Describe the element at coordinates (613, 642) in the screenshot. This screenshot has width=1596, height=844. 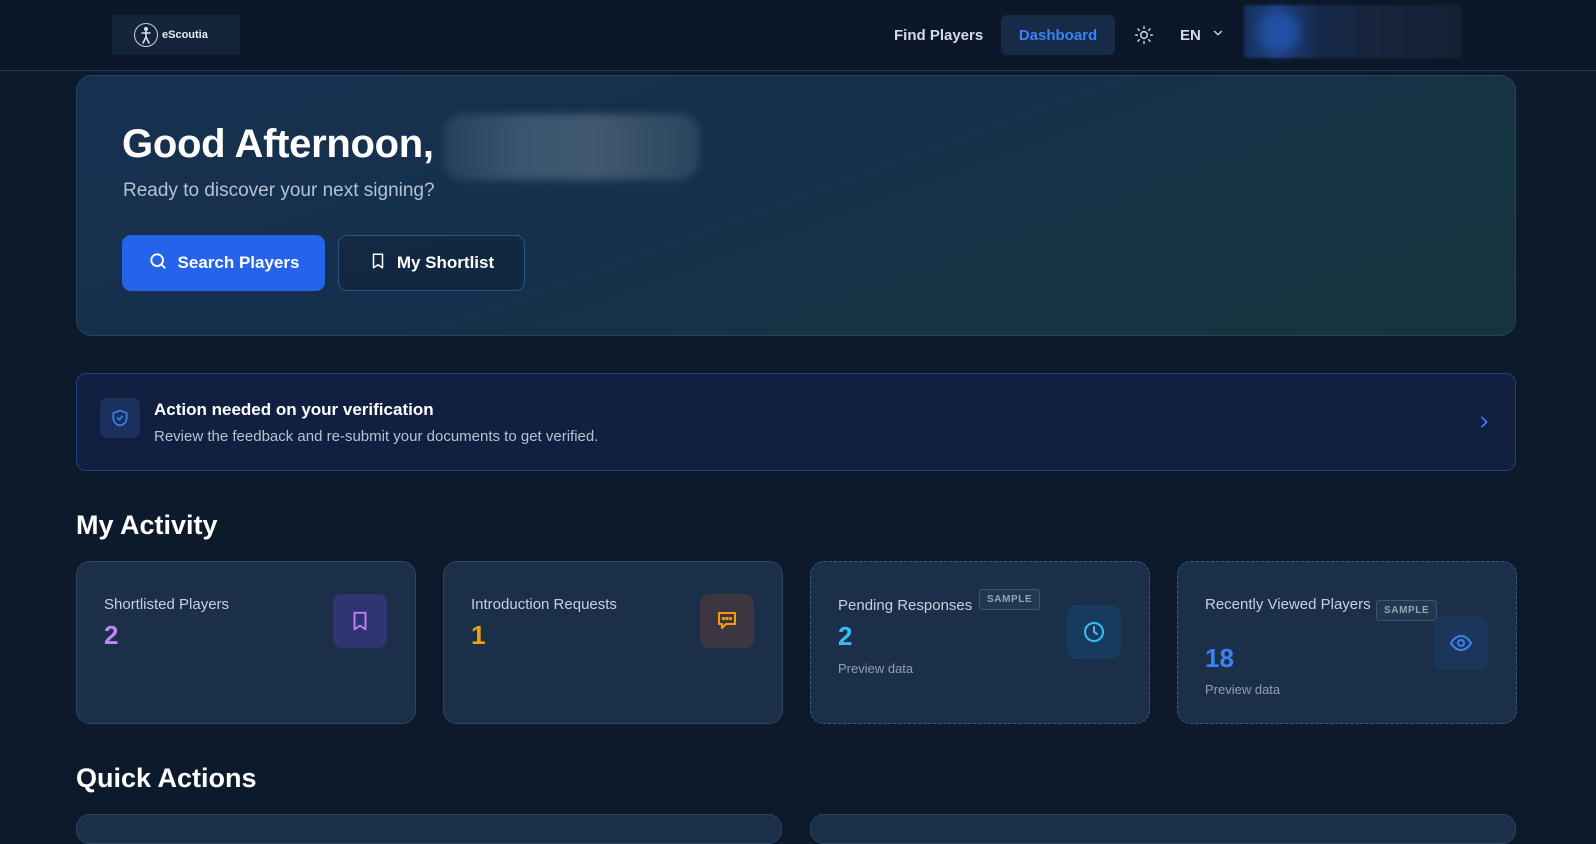
I see `introduction-requests-card: Introduction Requests 1` at that location.